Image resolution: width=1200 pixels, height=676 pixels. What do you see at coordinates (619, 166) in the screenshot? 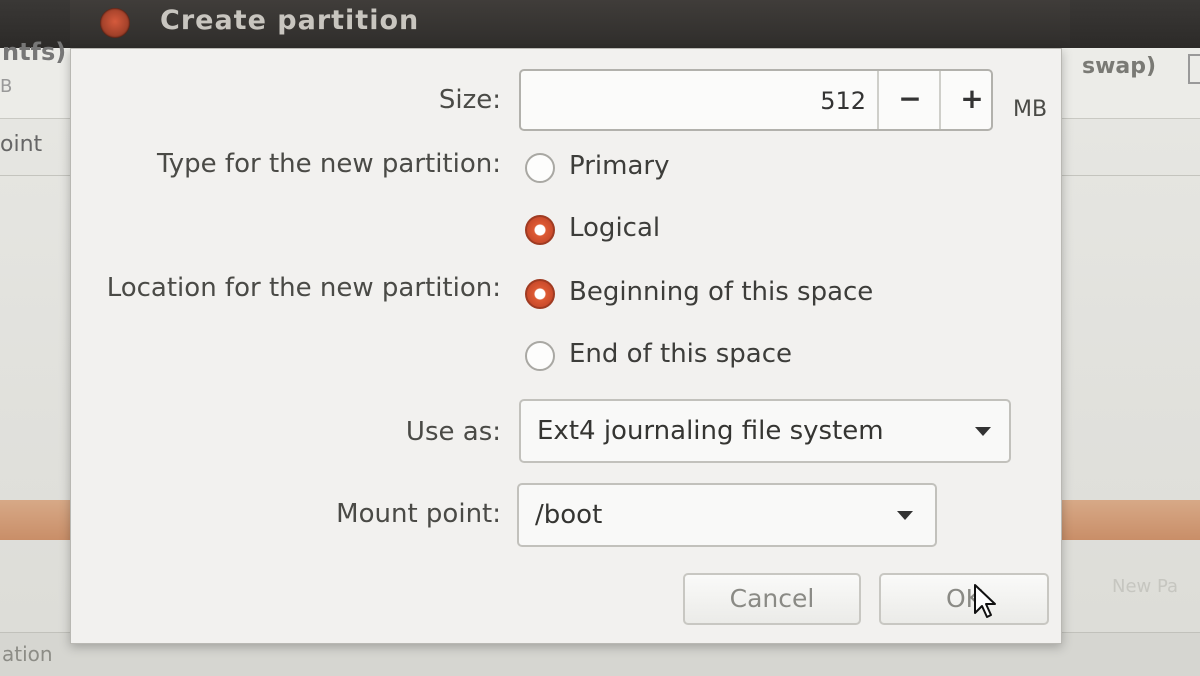
I see `primary-radio-label: Primary` at bounding box center [619, 166].